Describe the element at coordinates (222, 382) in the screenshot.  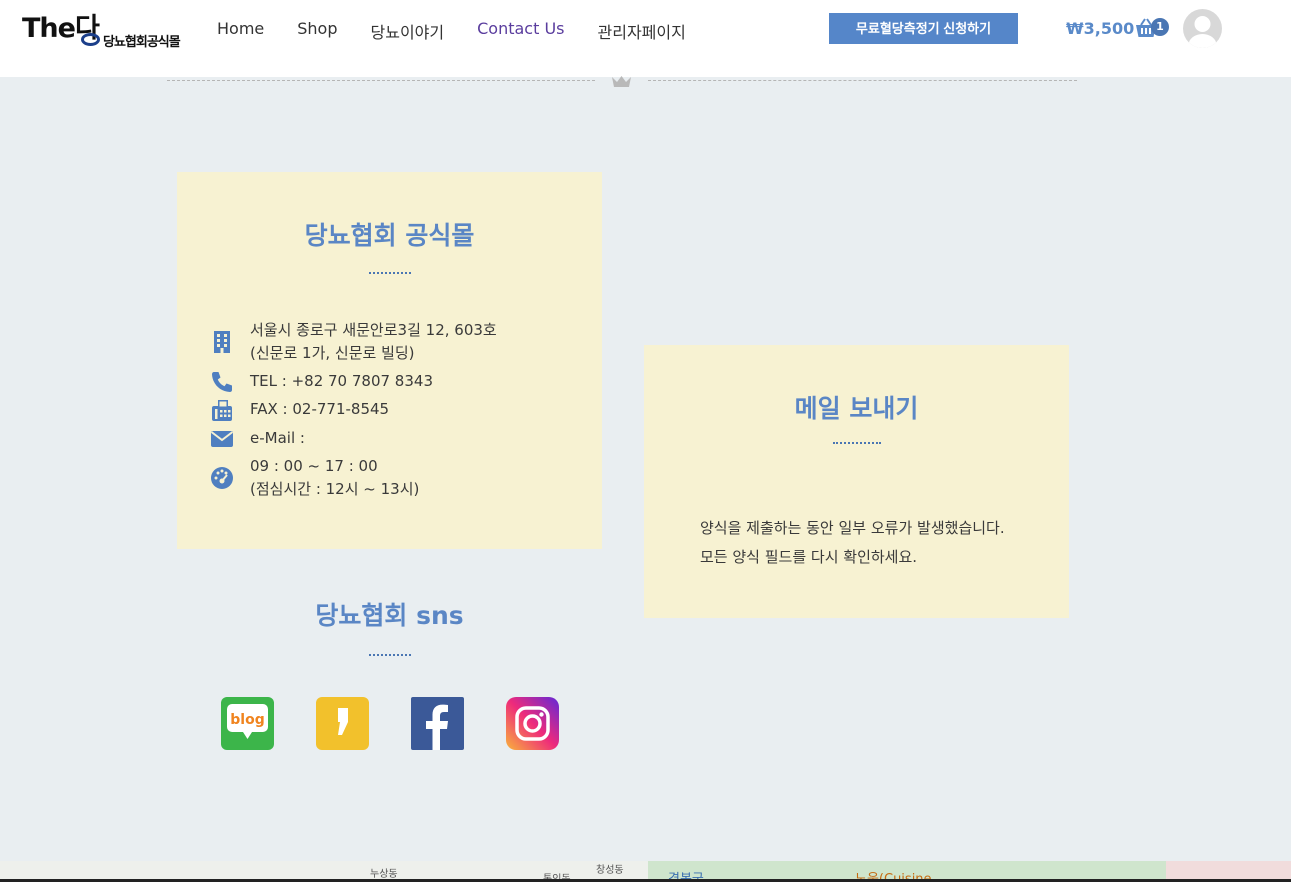
I see `phone-icon` at that location.